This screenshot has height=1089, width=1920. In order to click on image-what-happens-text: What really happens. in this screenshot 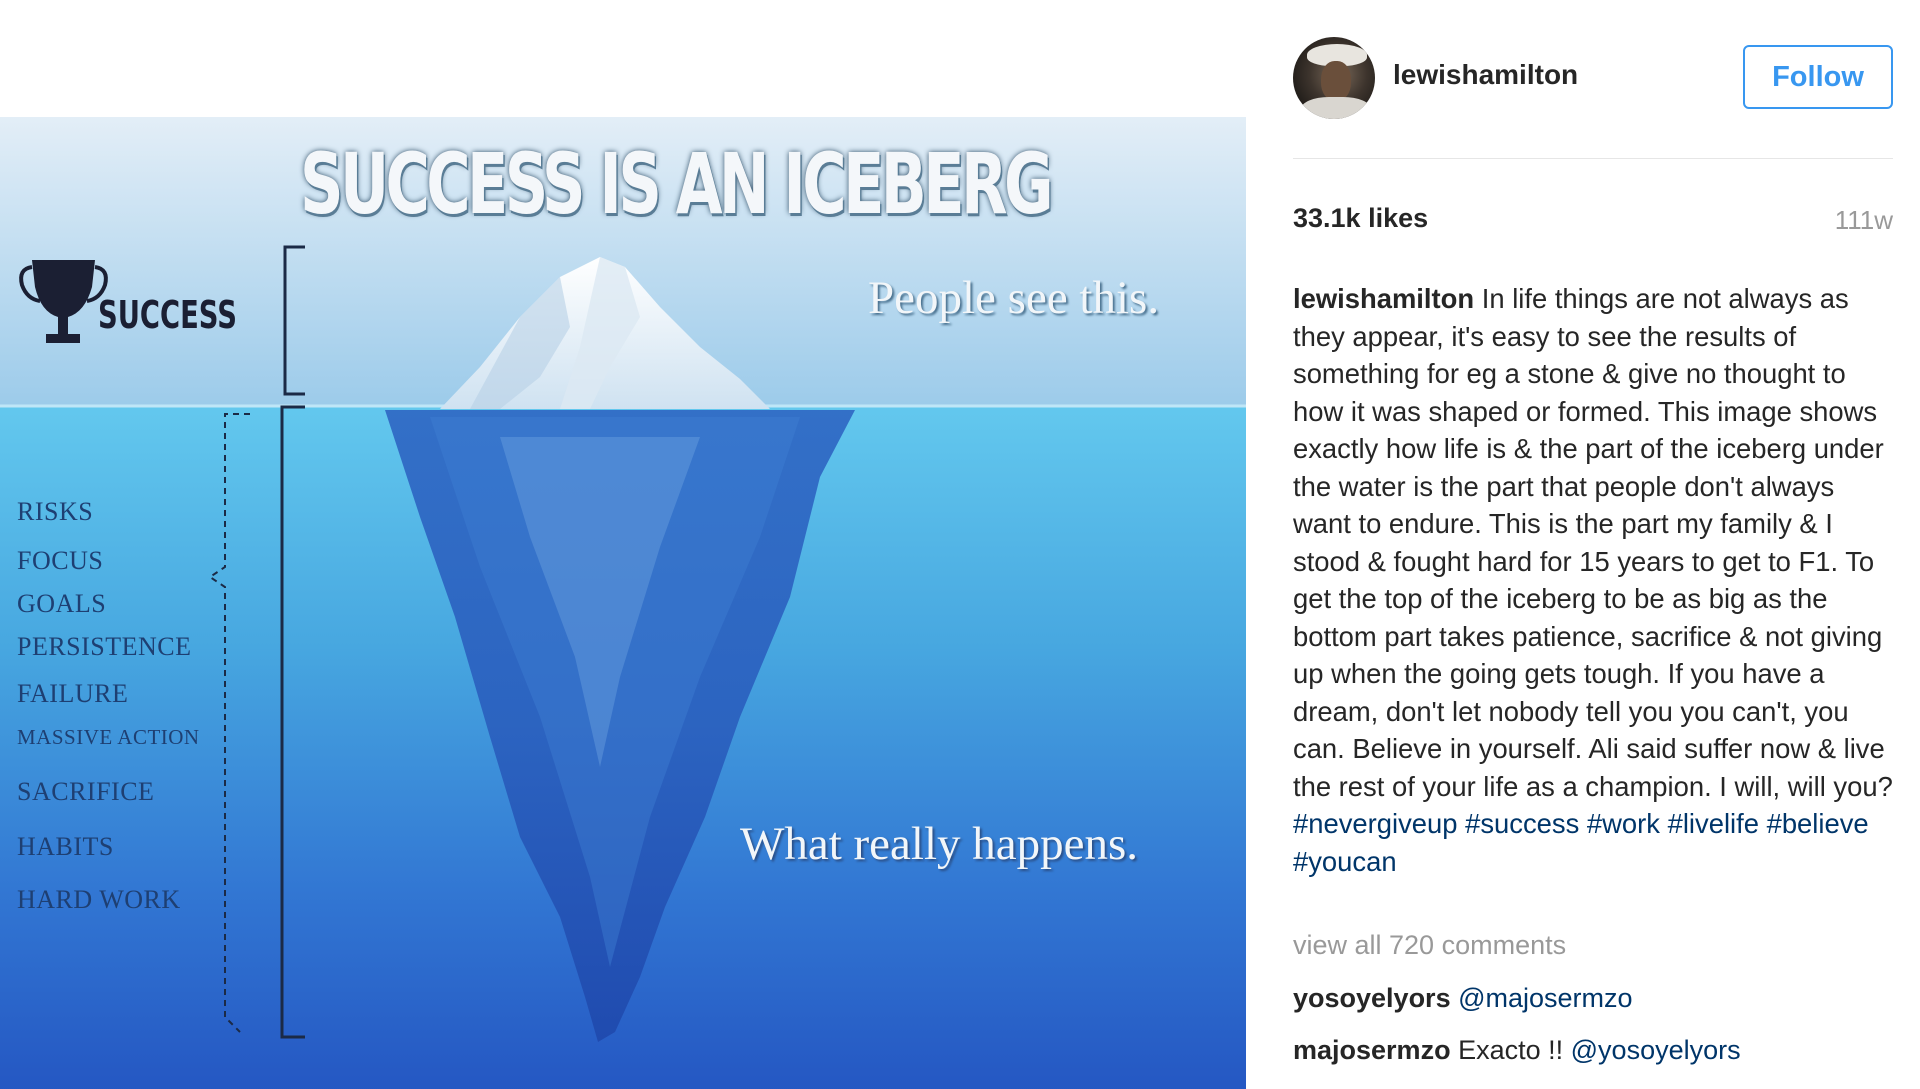, I will do `click(939, 844)`.